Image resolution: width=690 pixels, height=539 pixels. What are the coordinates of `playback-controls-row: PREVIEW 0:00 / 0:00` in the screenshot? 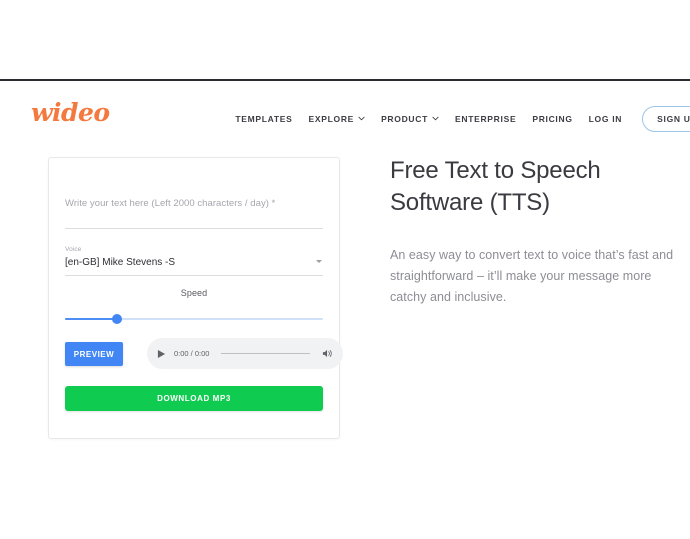 It's located at (204, 354).